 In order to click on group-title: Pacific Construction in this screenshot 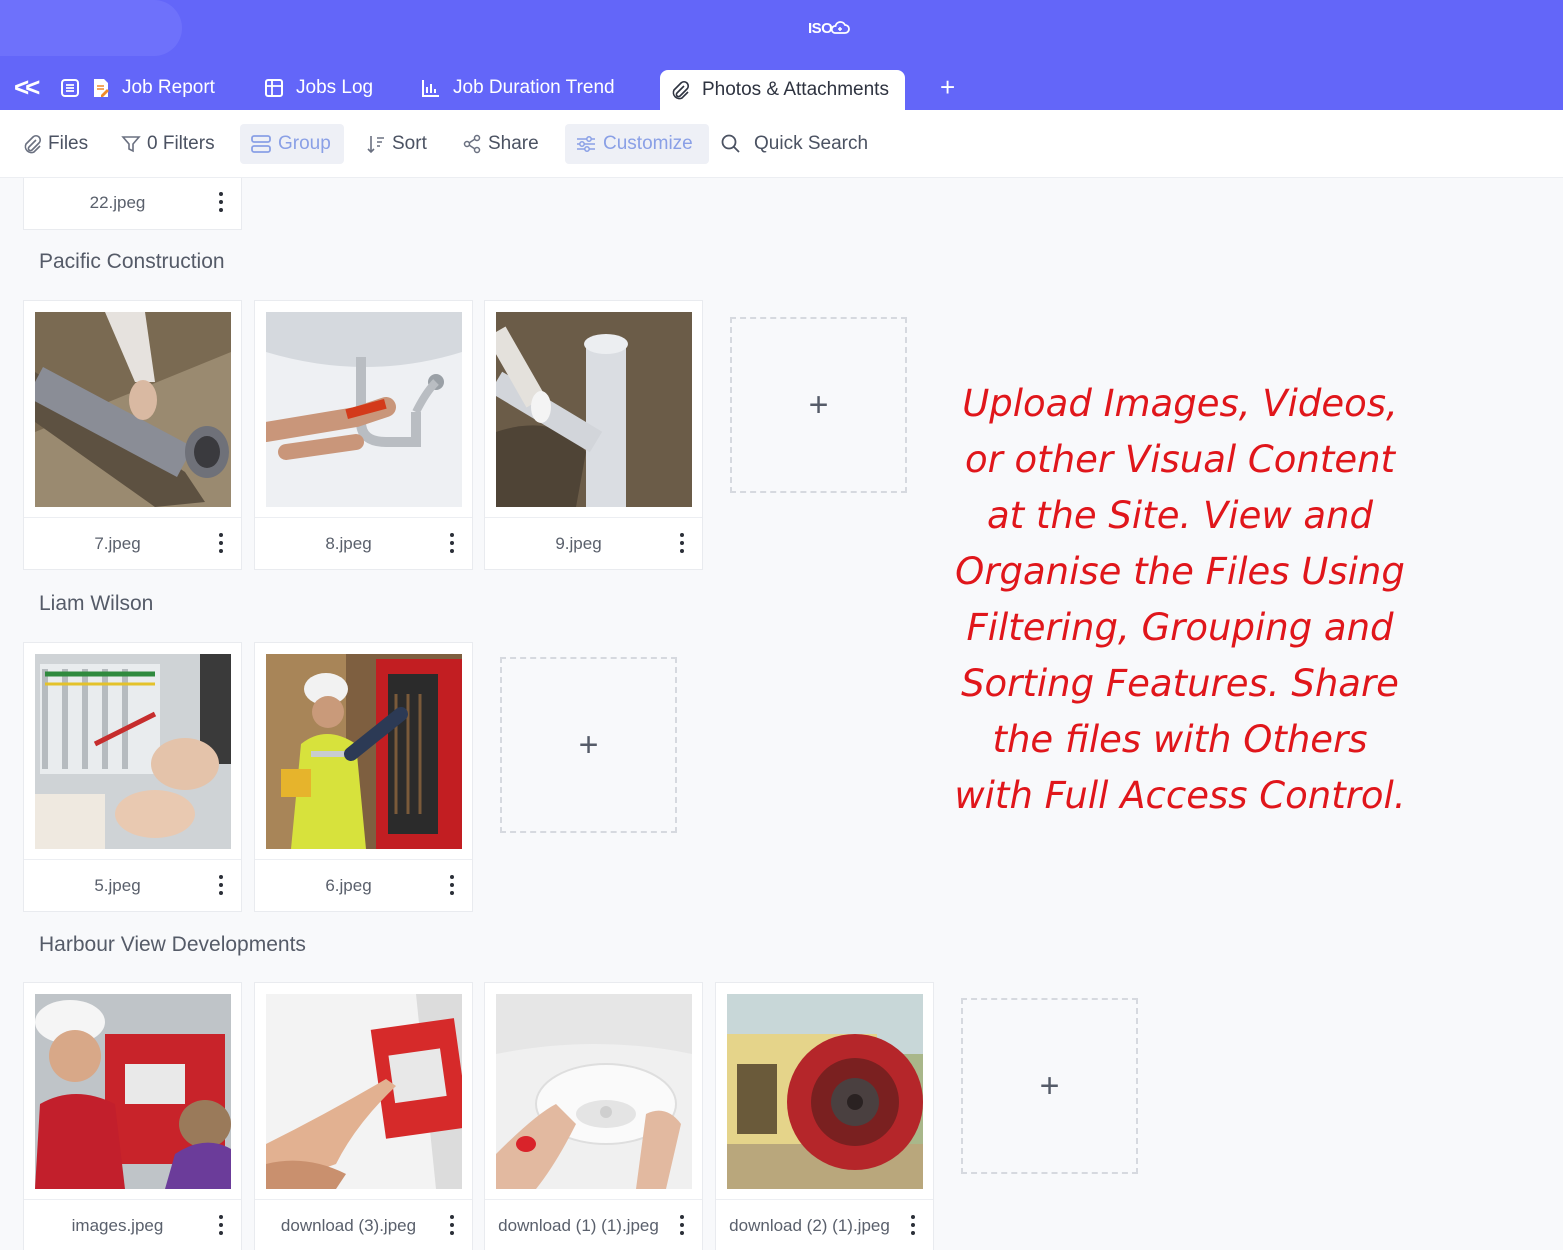, I will do `click(132, 261)`.